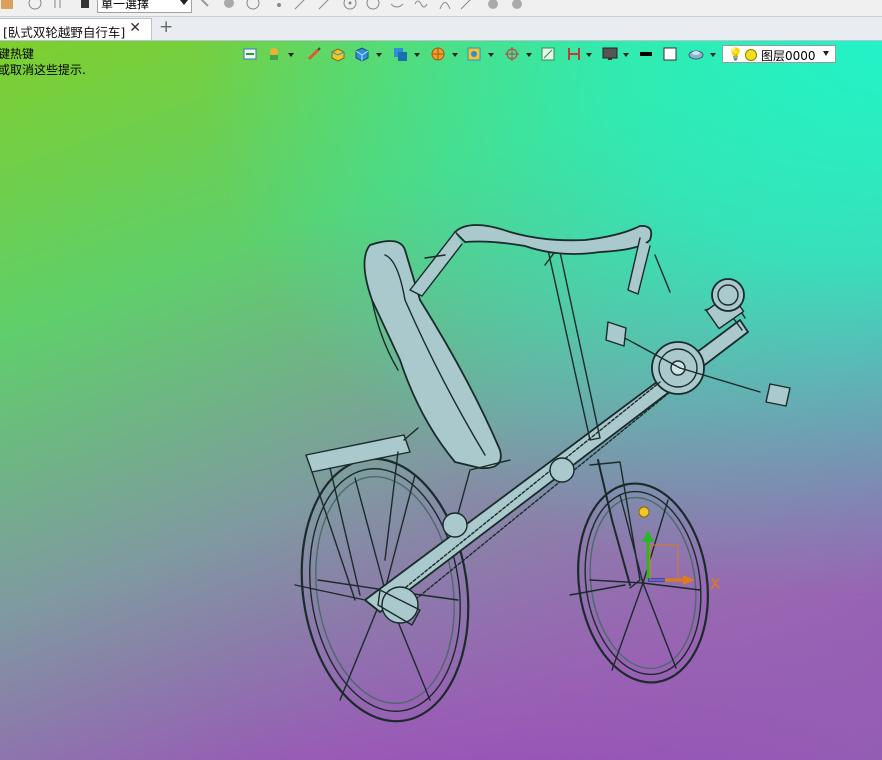  I want to click on render-mode-dropdown, so click(291, 55).